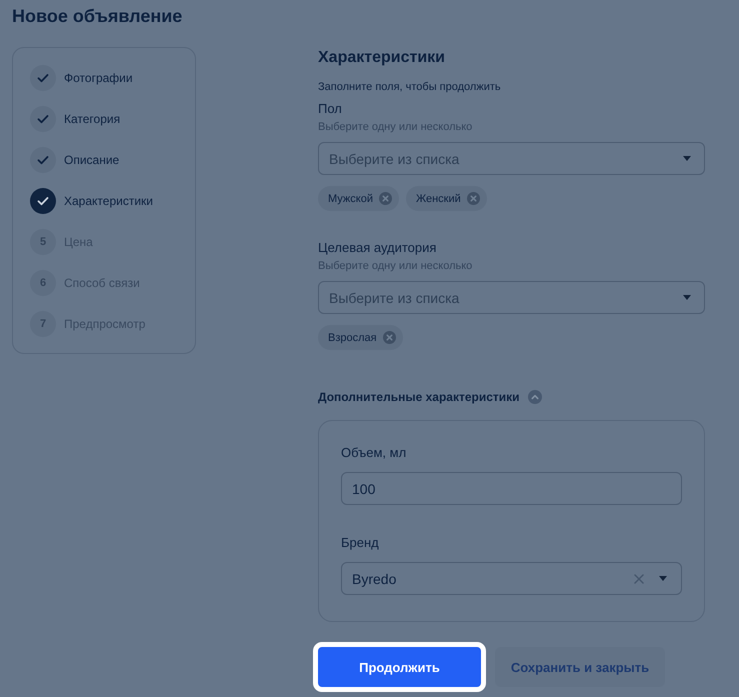 The width and height of the screenshot is (739, 697). What do you see at coordinates (511, 578) in the screenshot?
I see `select-field: Byredo` at bounding box center [511, 578].